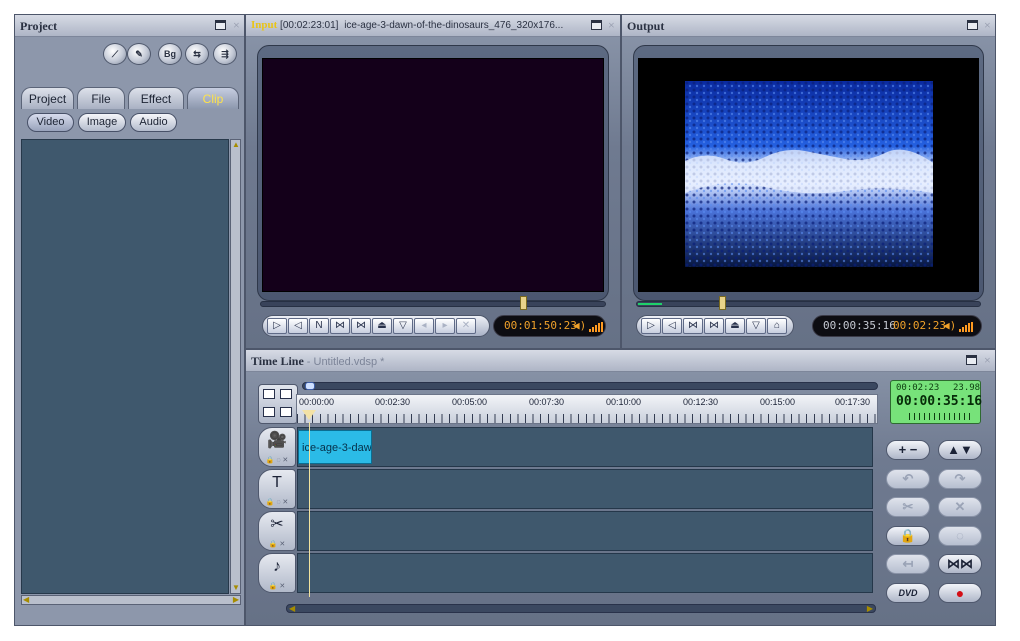 This screenshot has height=641, width=1020. Describe the element at coordinates (585, 573) in the screenshot. I see `audio-track` at that location.